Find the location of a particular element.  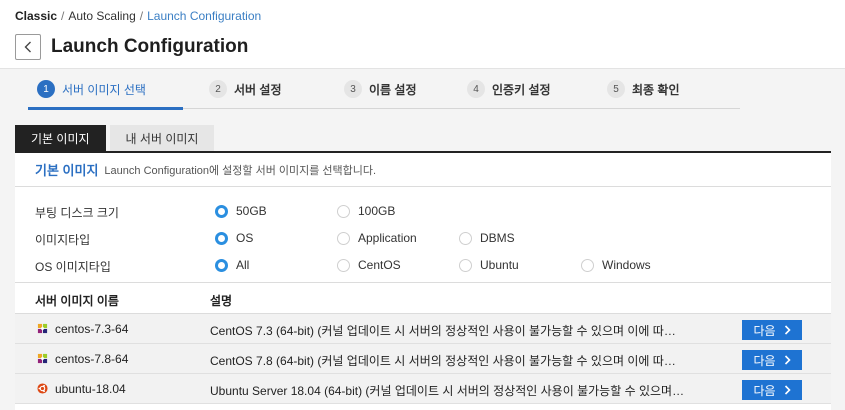

step-label: 서버 이미지 선택 is located at coordinates (104, 89).